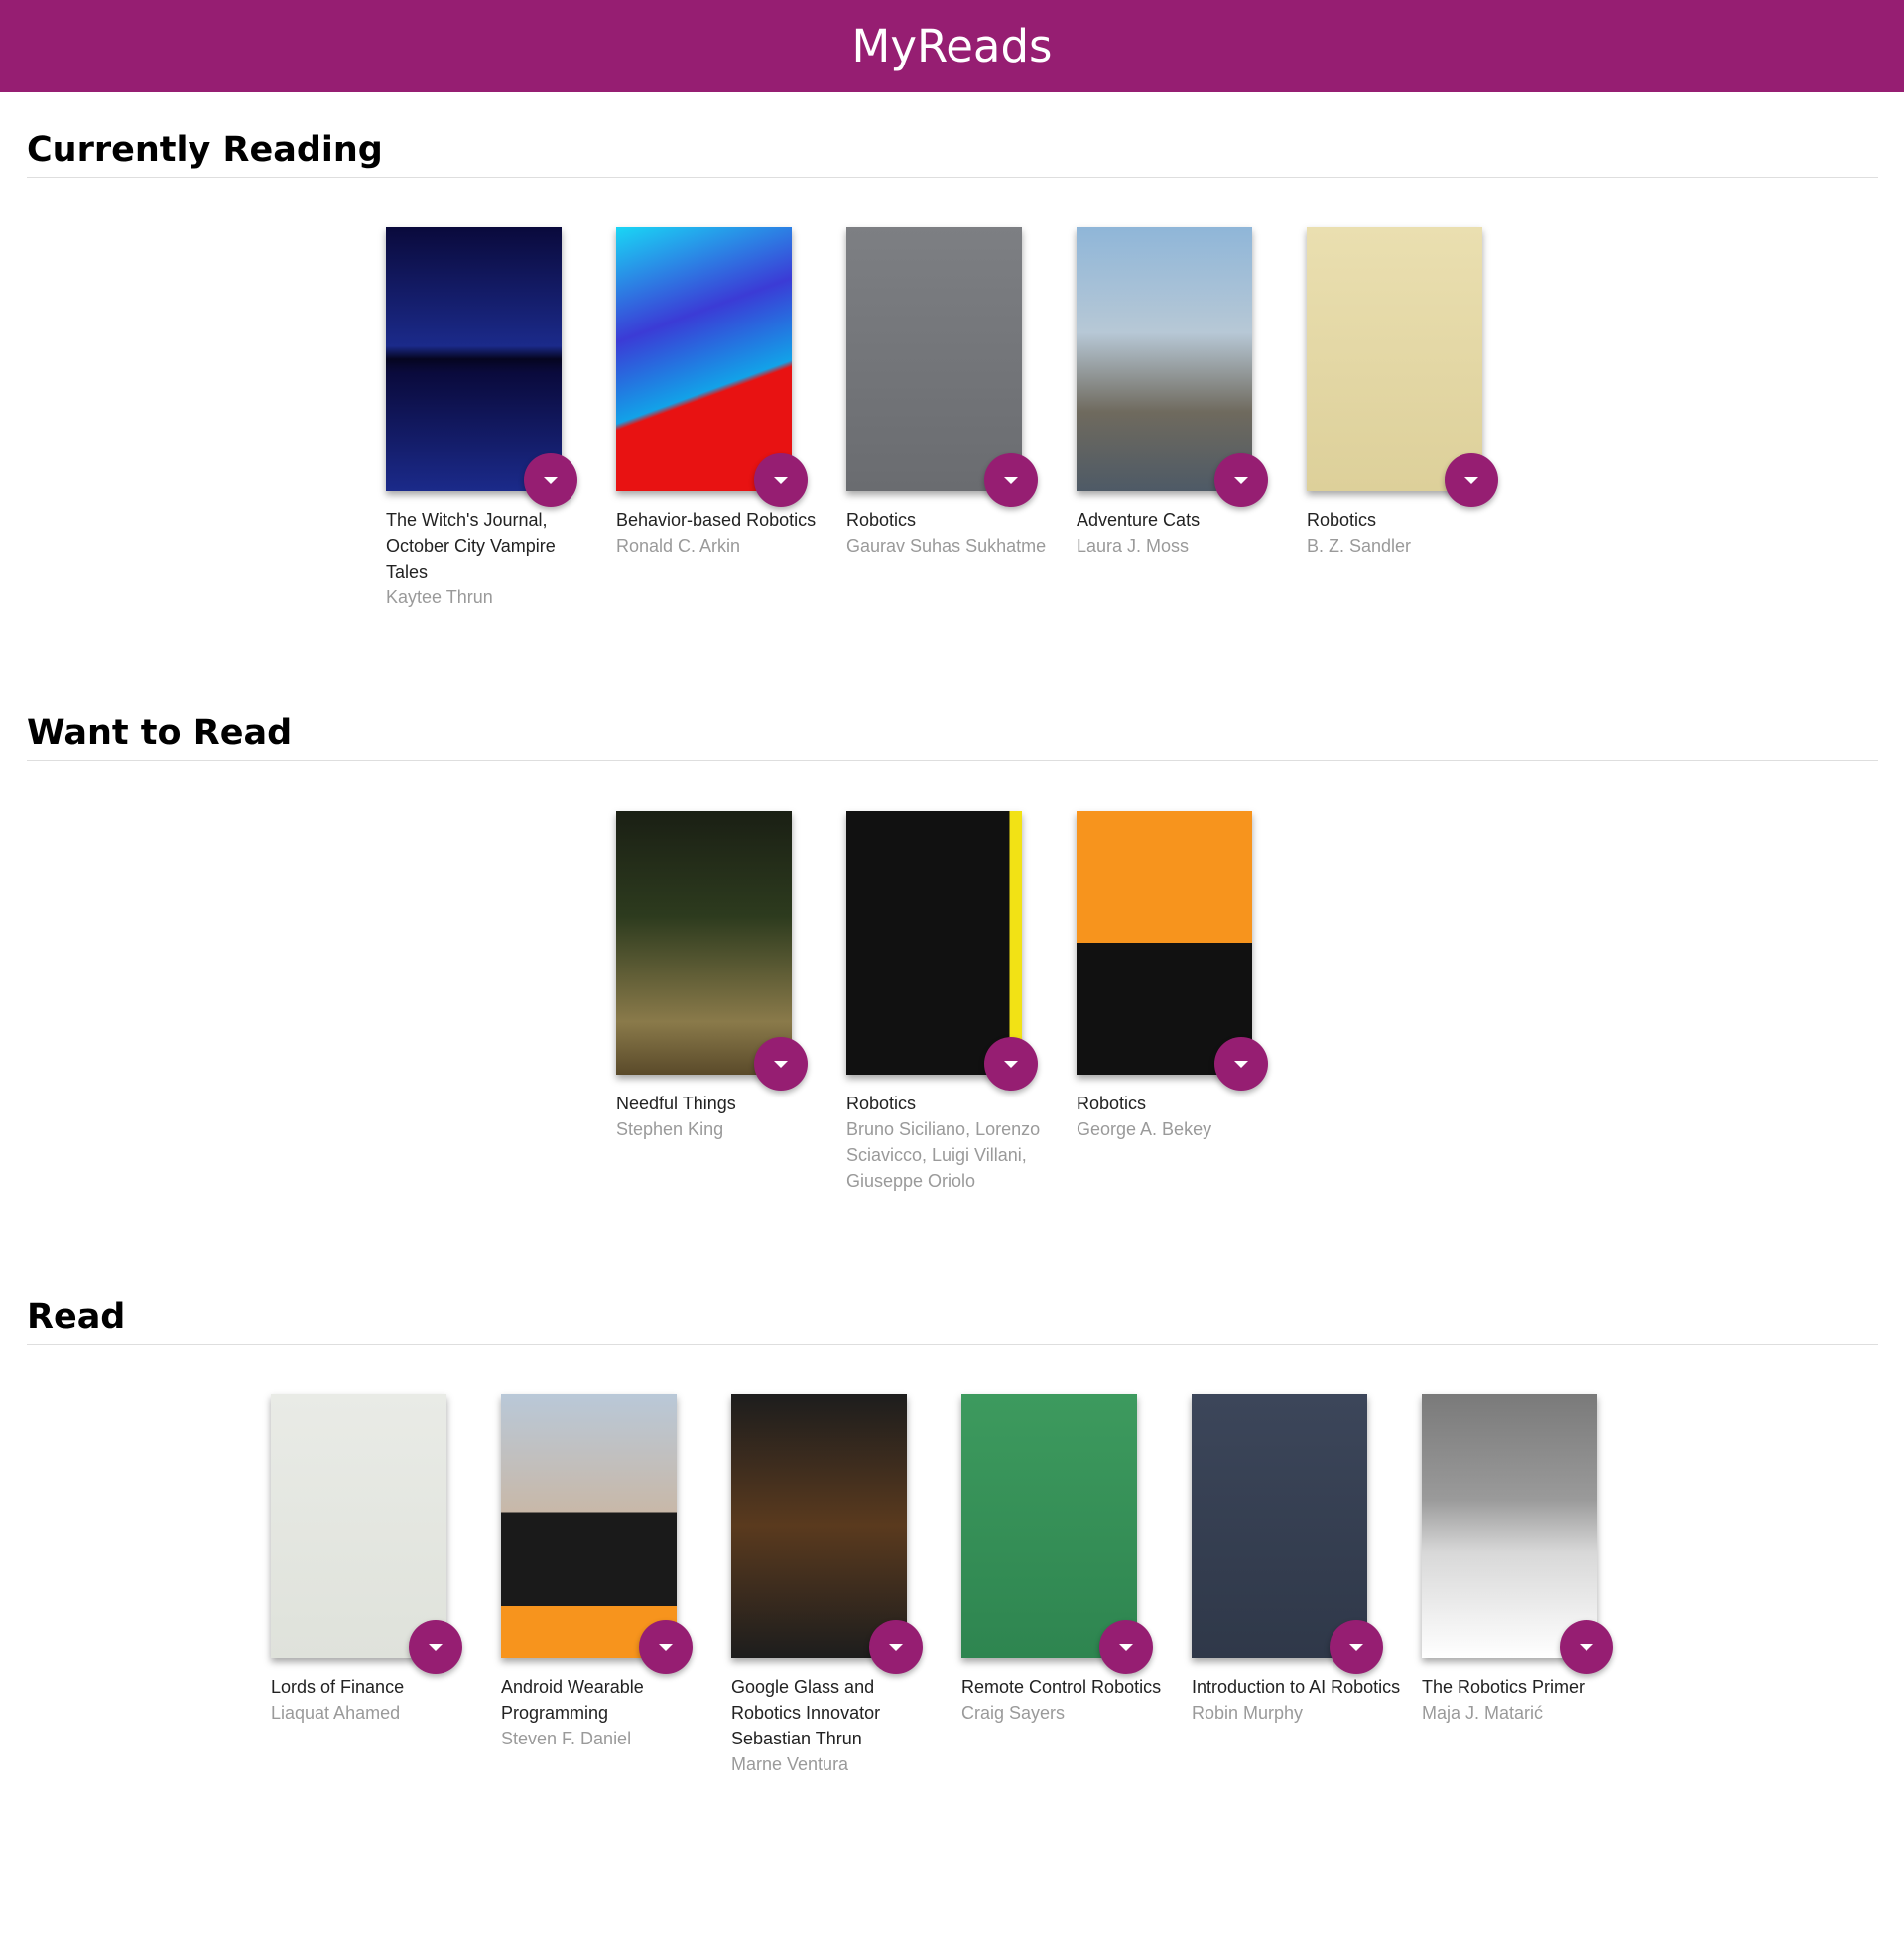 Image resolution: width=1904 pixels, height=1936 pixels. I want to click on book: Remote Control Robotics Craig Sayers, so click(1067, 1586).